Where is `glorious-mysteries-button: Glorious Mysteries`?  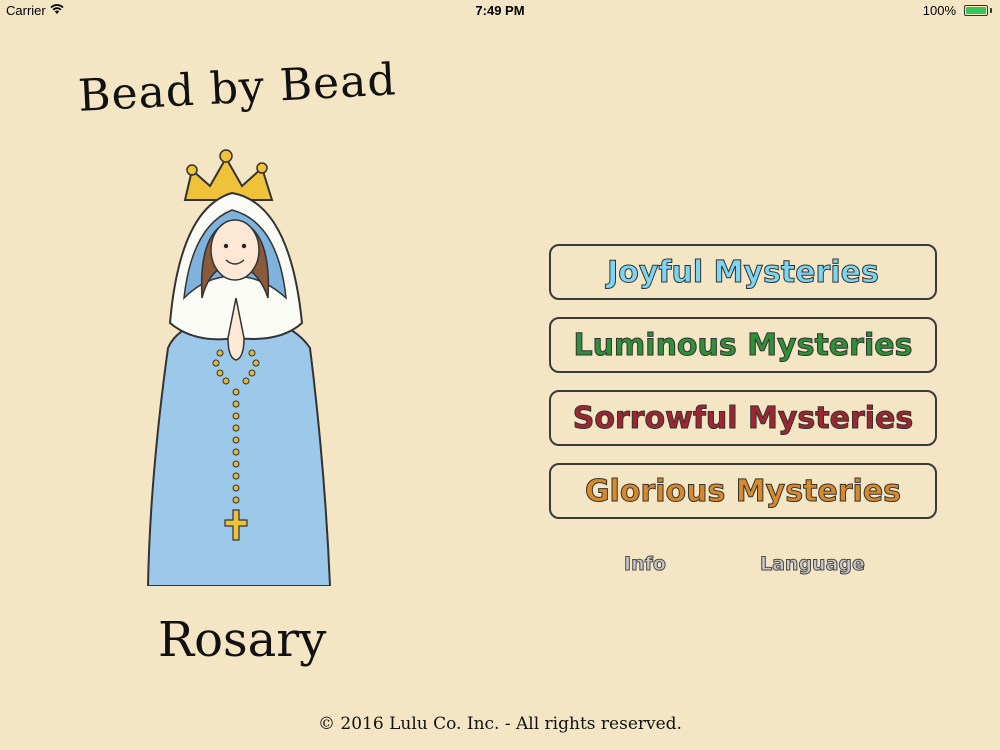
glorious-mysteries-button: Glorious Mysteries is located at coordinates (743, 491).